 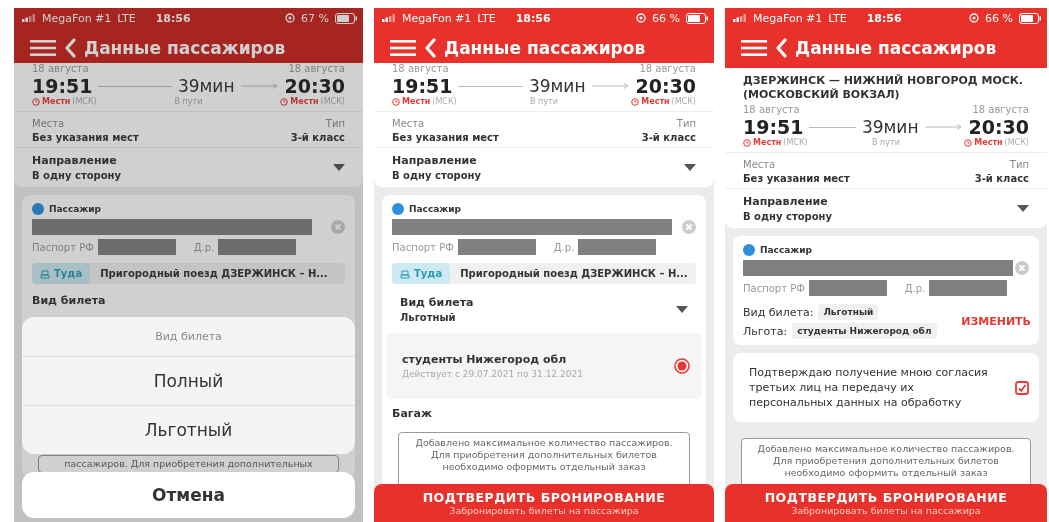 I want to click on departure-date: 18 августа, so click(x=771, y=110).